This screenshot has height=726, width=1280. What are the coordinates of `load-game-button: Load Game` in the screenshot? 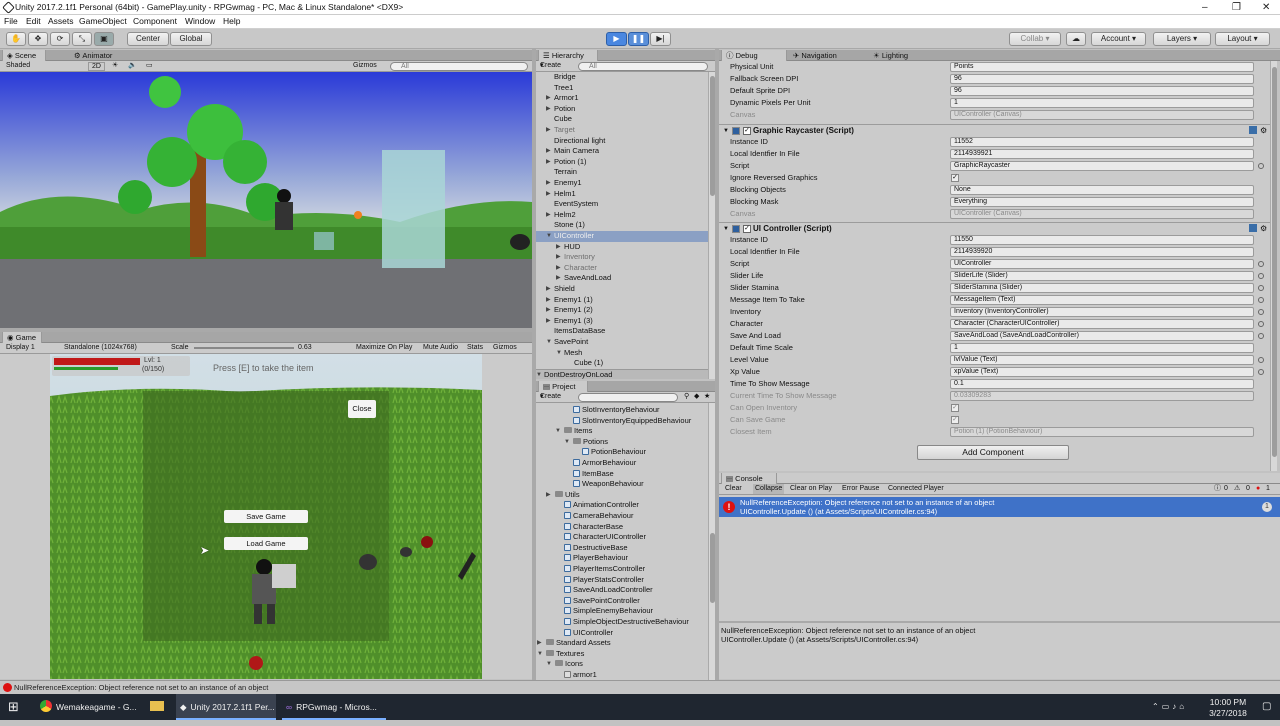 It's located at (266, 543).